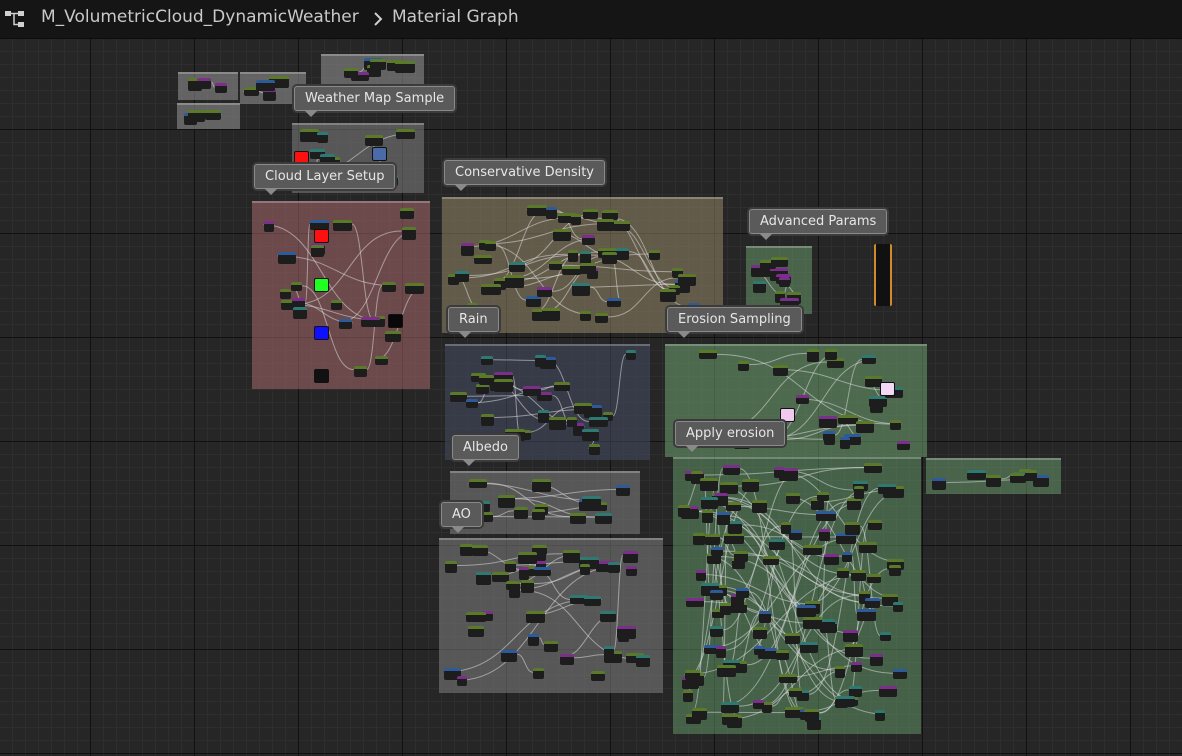  I want to click on breadcrumb-asset-name: M_VolumetricCloud_DynamicWeather, so click(200, 17).